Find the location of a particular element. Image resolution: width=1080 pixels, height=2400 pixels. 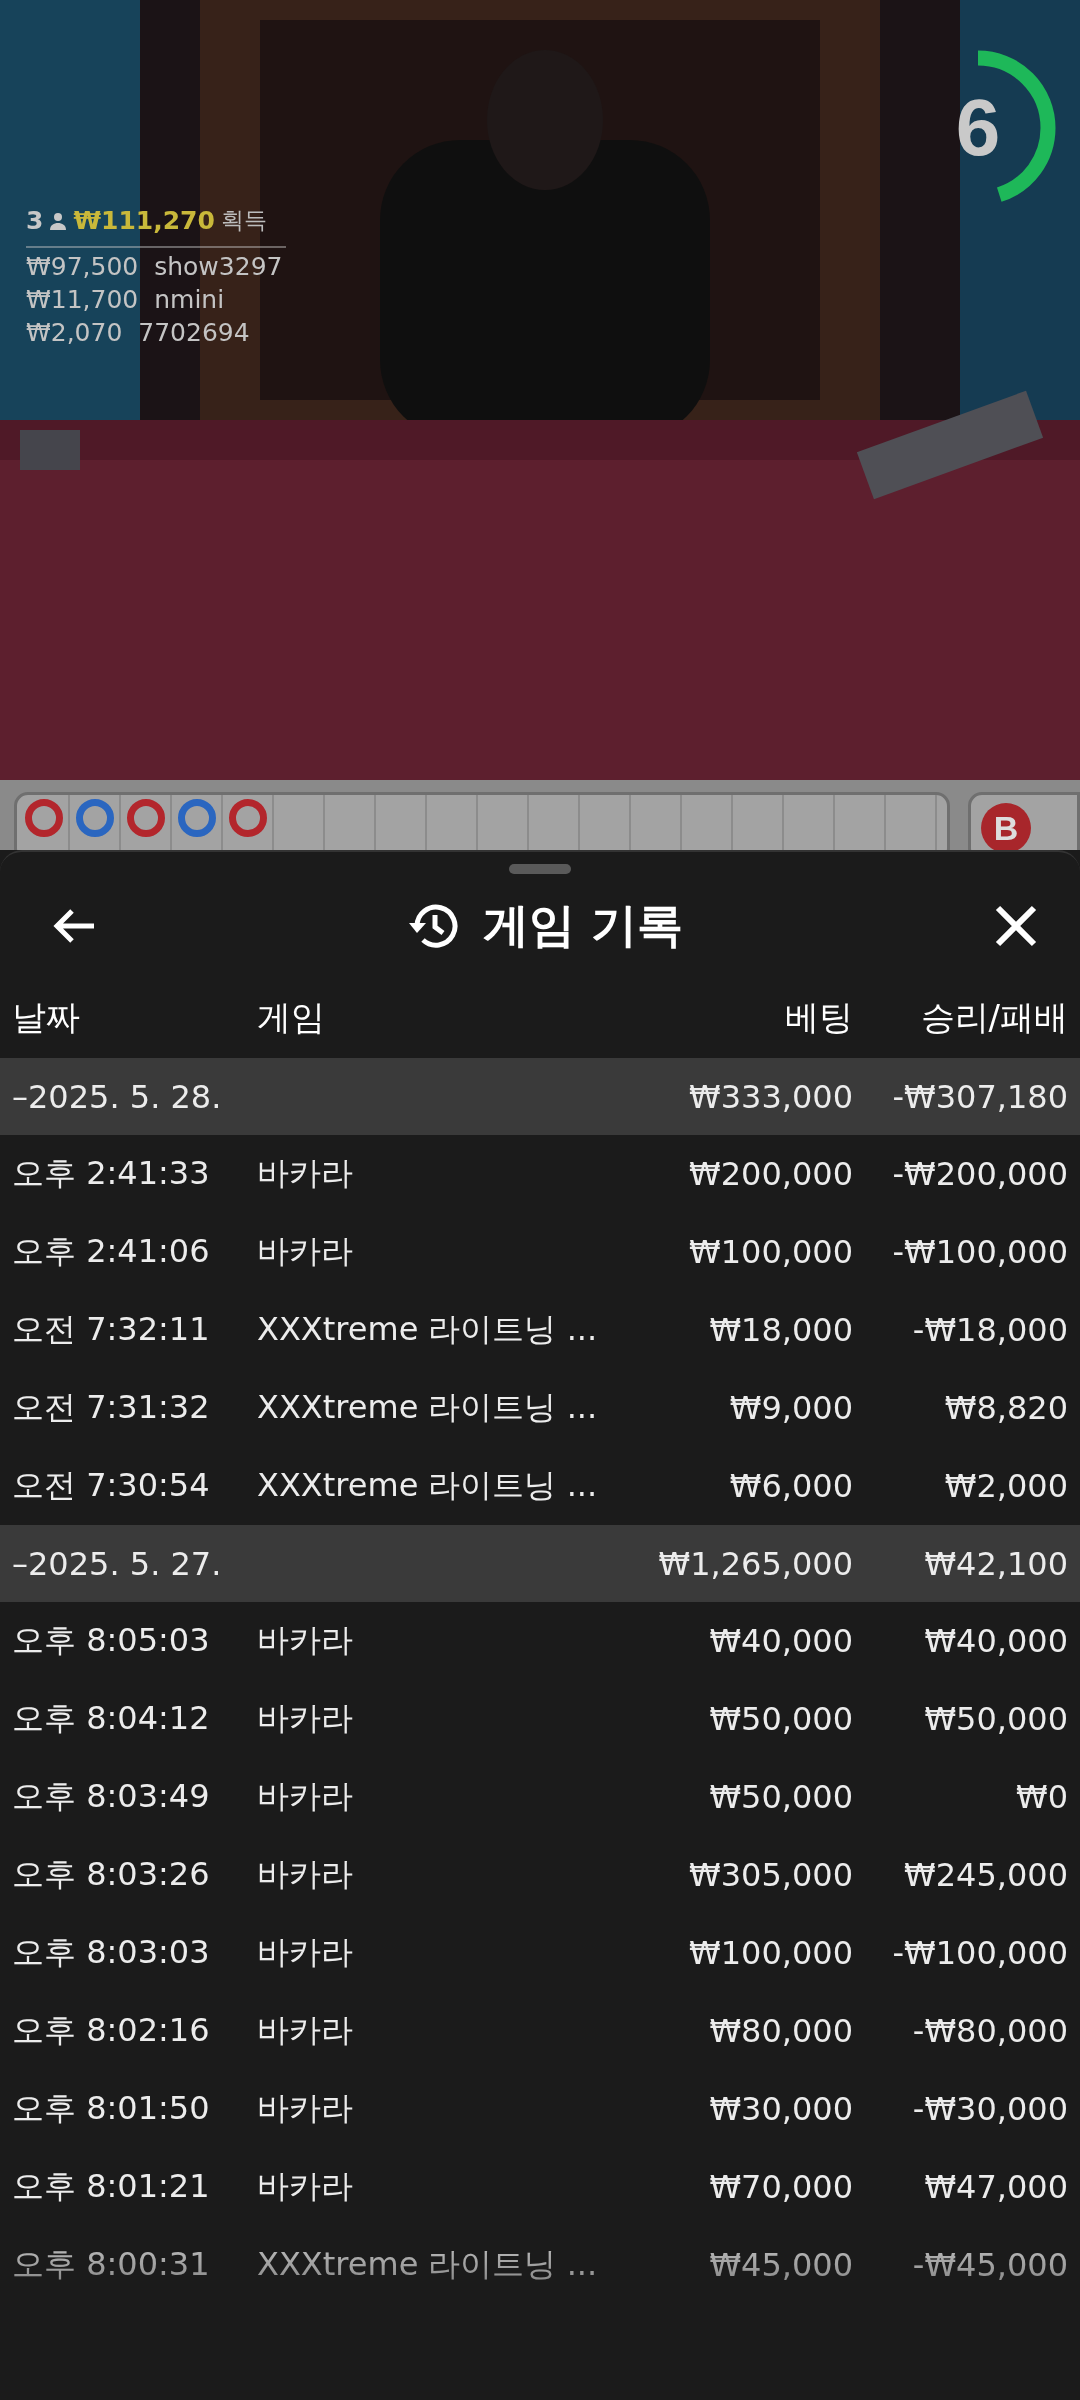

result-cell: -₩45,000 is located at coordinates (990, 2265).